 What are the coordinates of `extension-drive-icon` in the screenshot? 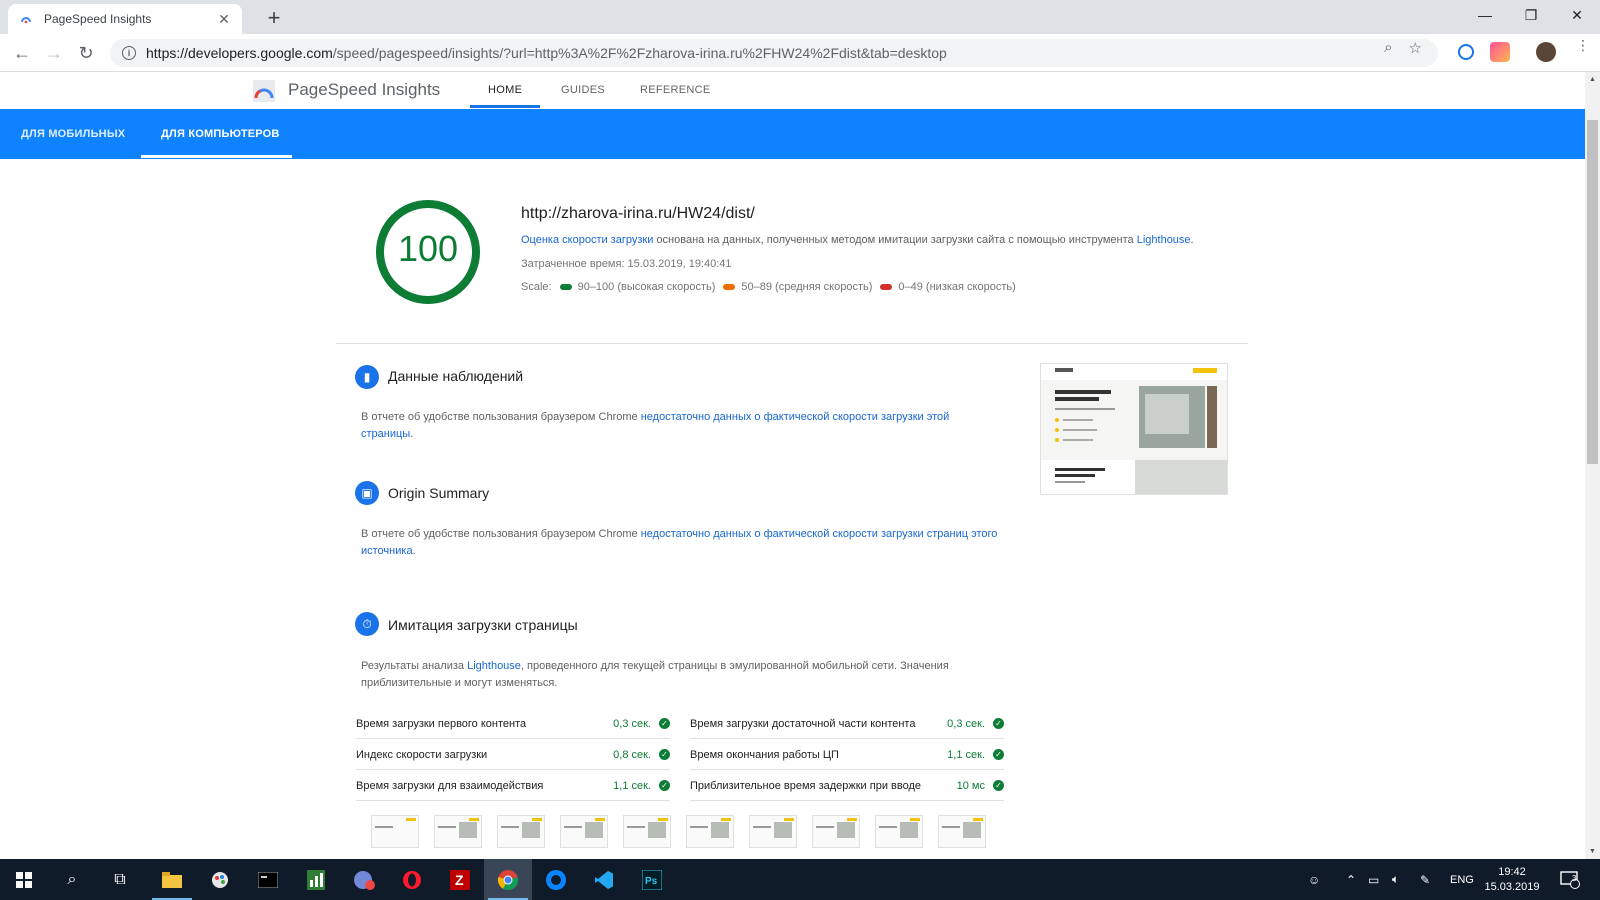 It's located at (1466, 52).